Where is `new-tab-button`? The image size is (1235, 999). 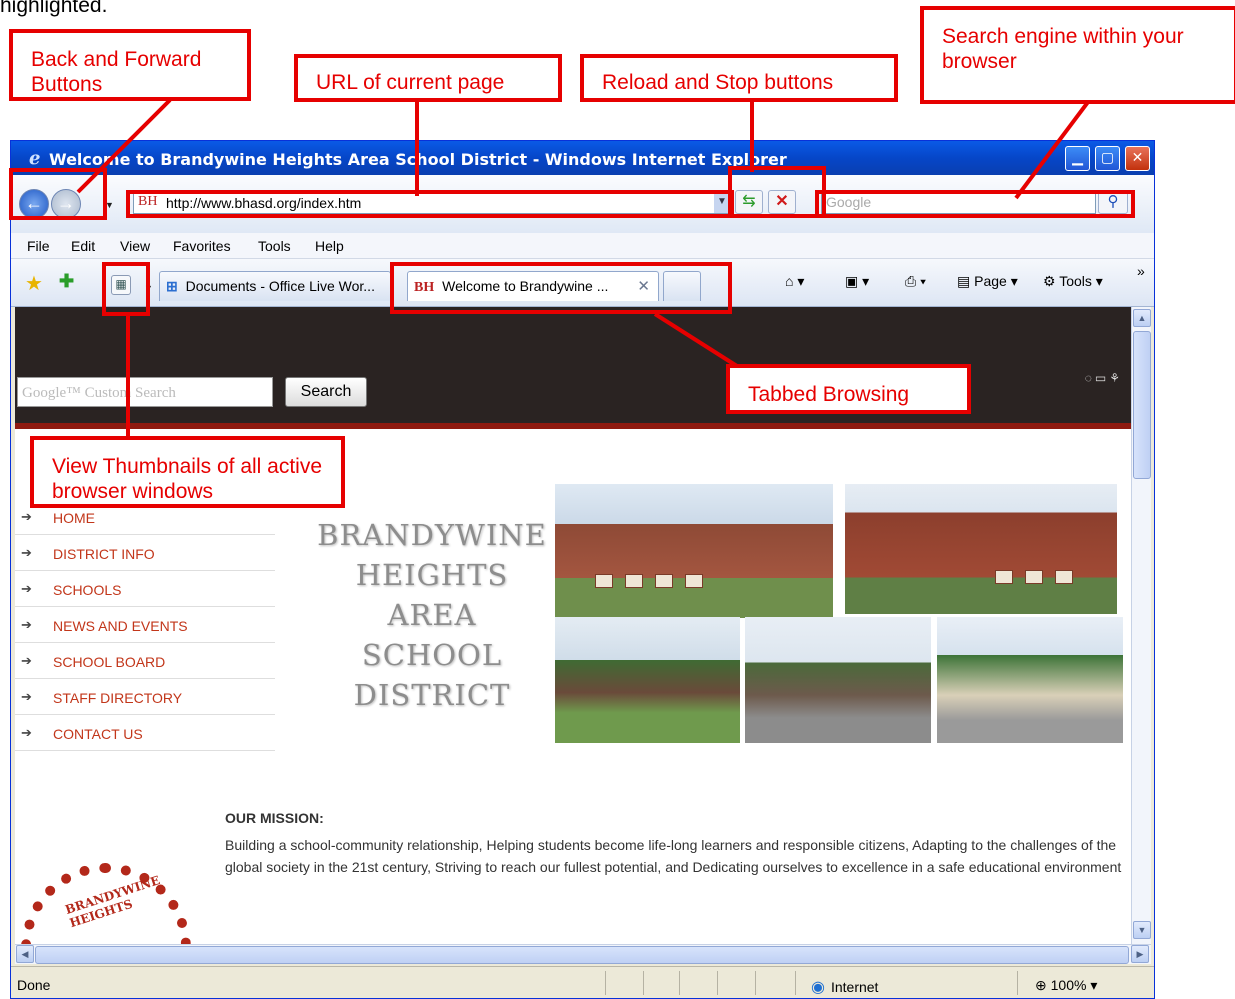
new-tab-button is located at coordinates (682, 286).